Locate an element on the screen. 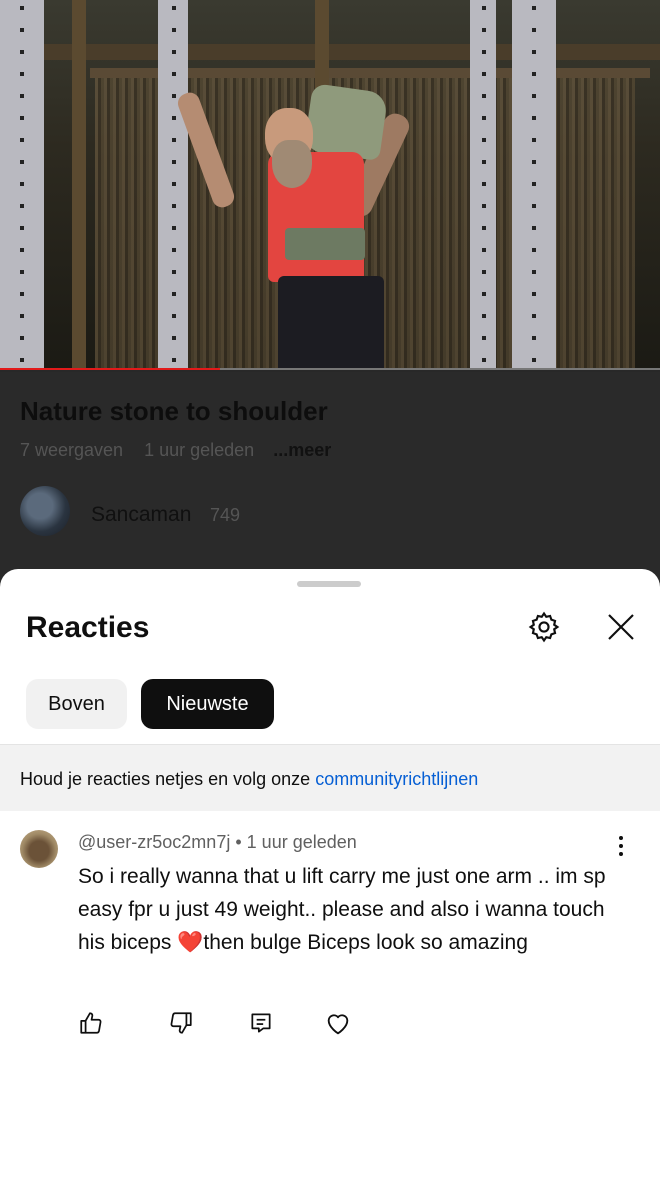  channel-avatar is located at coordinates (45, 511).